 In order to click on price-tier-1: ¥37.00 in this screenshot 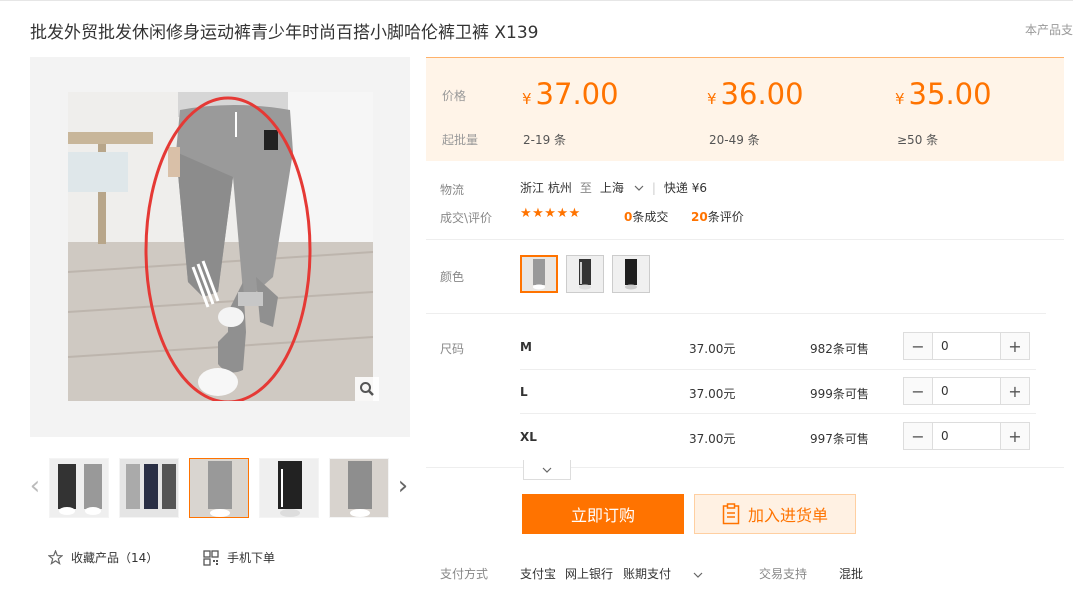, I will do `click(570, 94)`.